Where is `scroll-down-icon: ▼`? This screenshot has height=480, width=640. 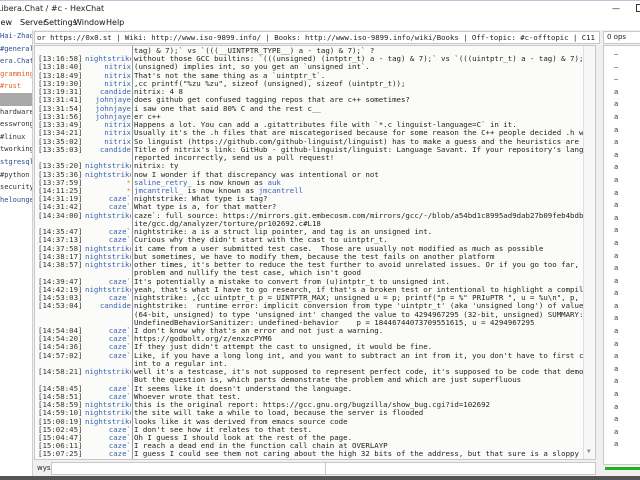
scroll-down-icon: ▼ is located at coordinates (589, 452).